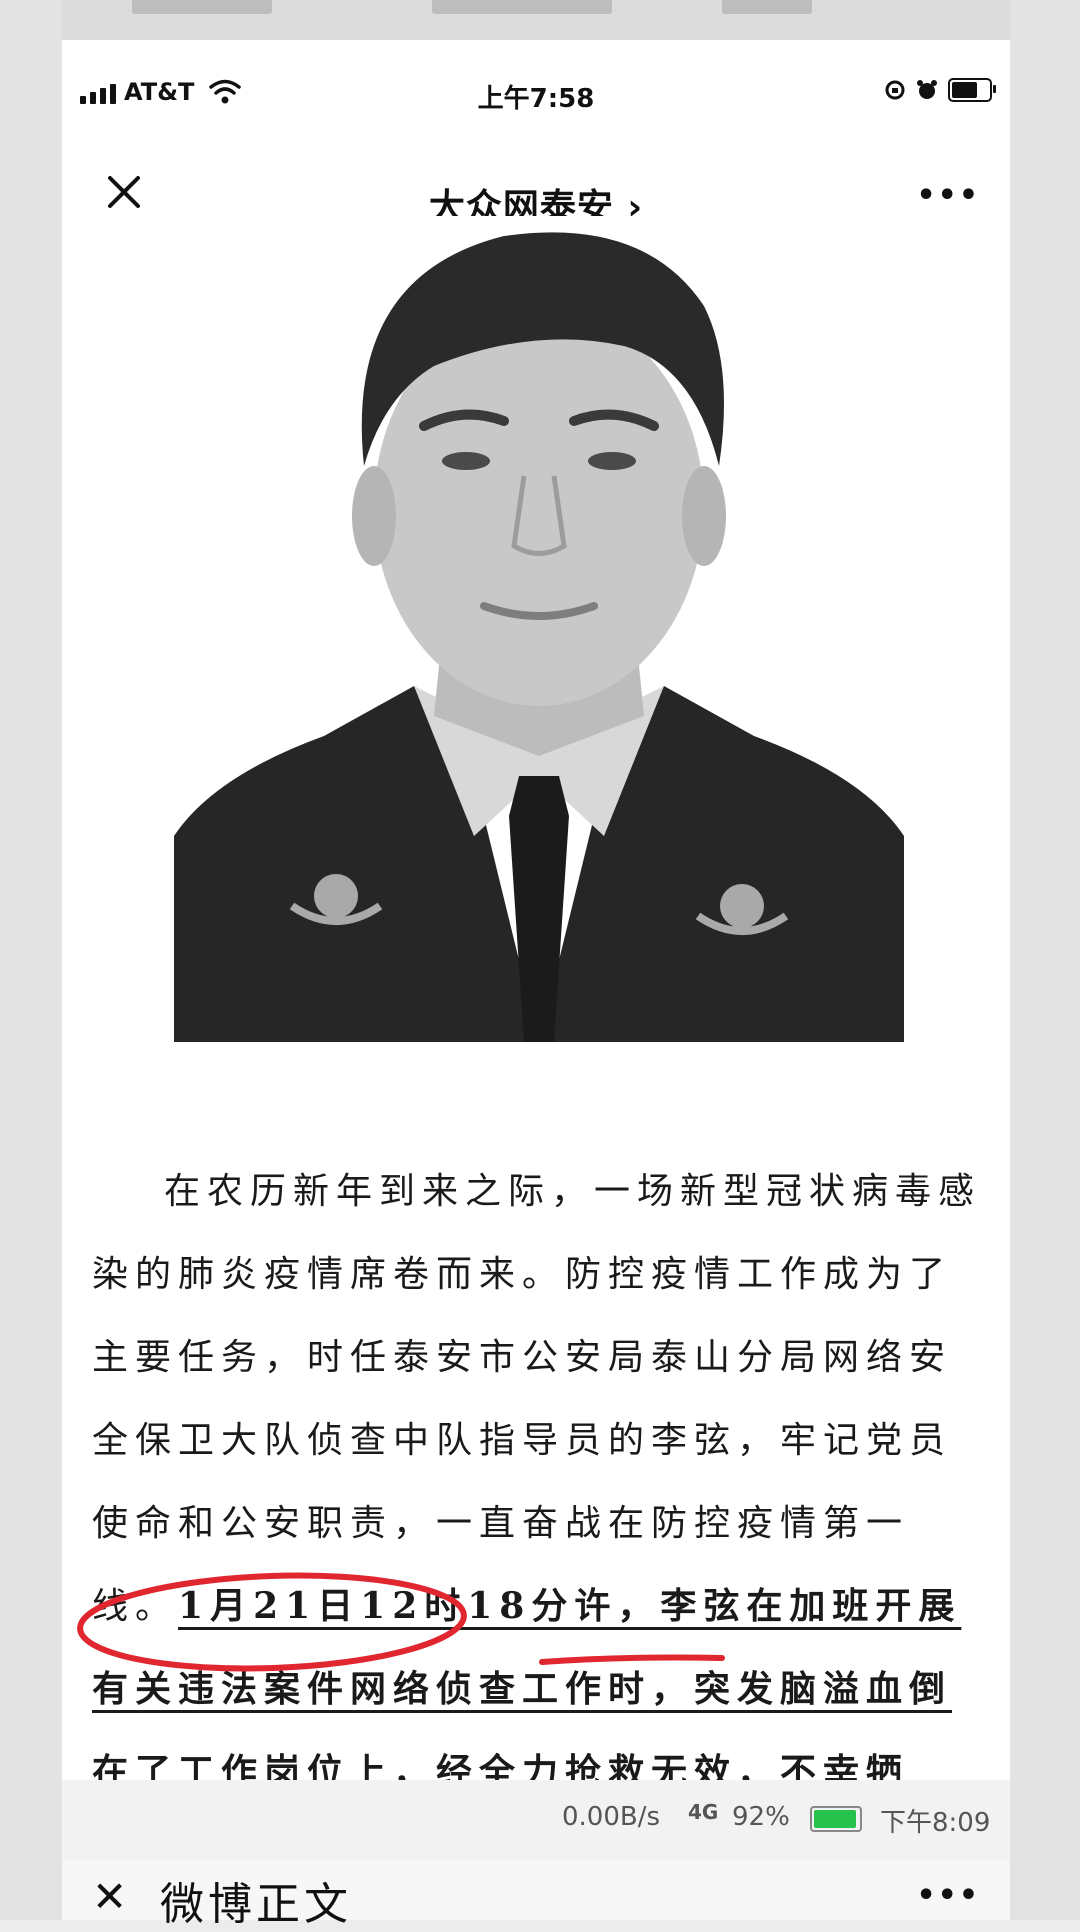 The height and width of the screenshot is (1932, 1080). Describe the element at coordinates (536, 99) in the screenshot. I see `status-time: 上午7:58` at that location.